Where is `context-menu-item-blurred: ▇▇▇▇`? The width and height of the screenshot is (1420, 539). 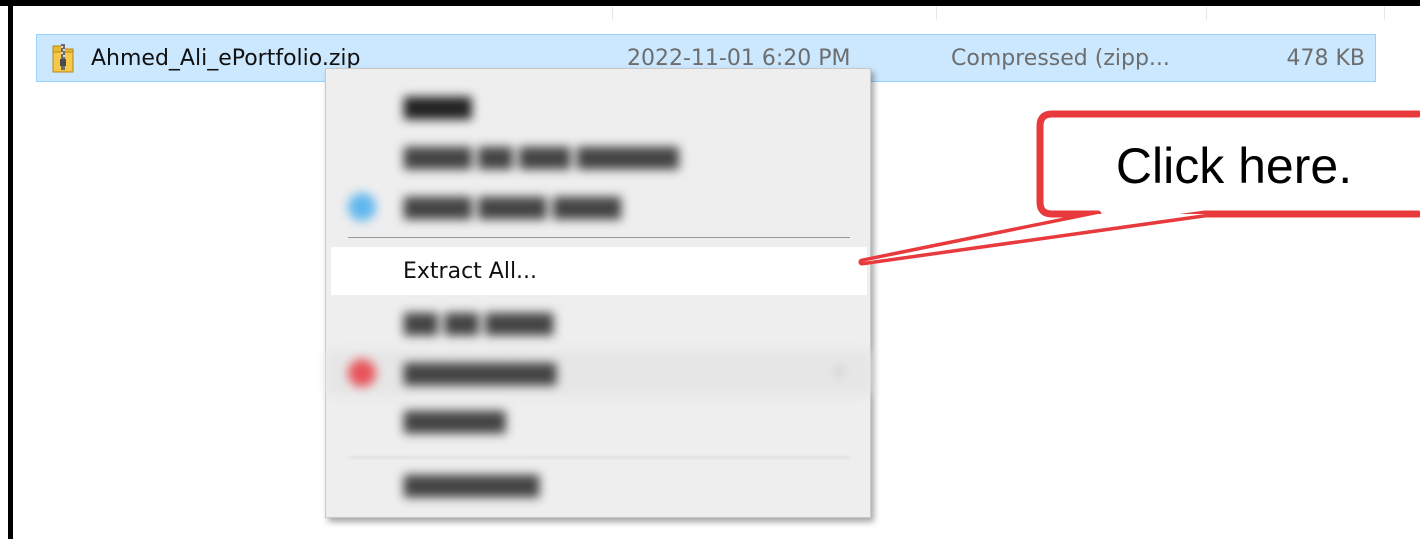
context-menu-item-blurred: ▇▇▇▇ is located at coordinates (598, 107).